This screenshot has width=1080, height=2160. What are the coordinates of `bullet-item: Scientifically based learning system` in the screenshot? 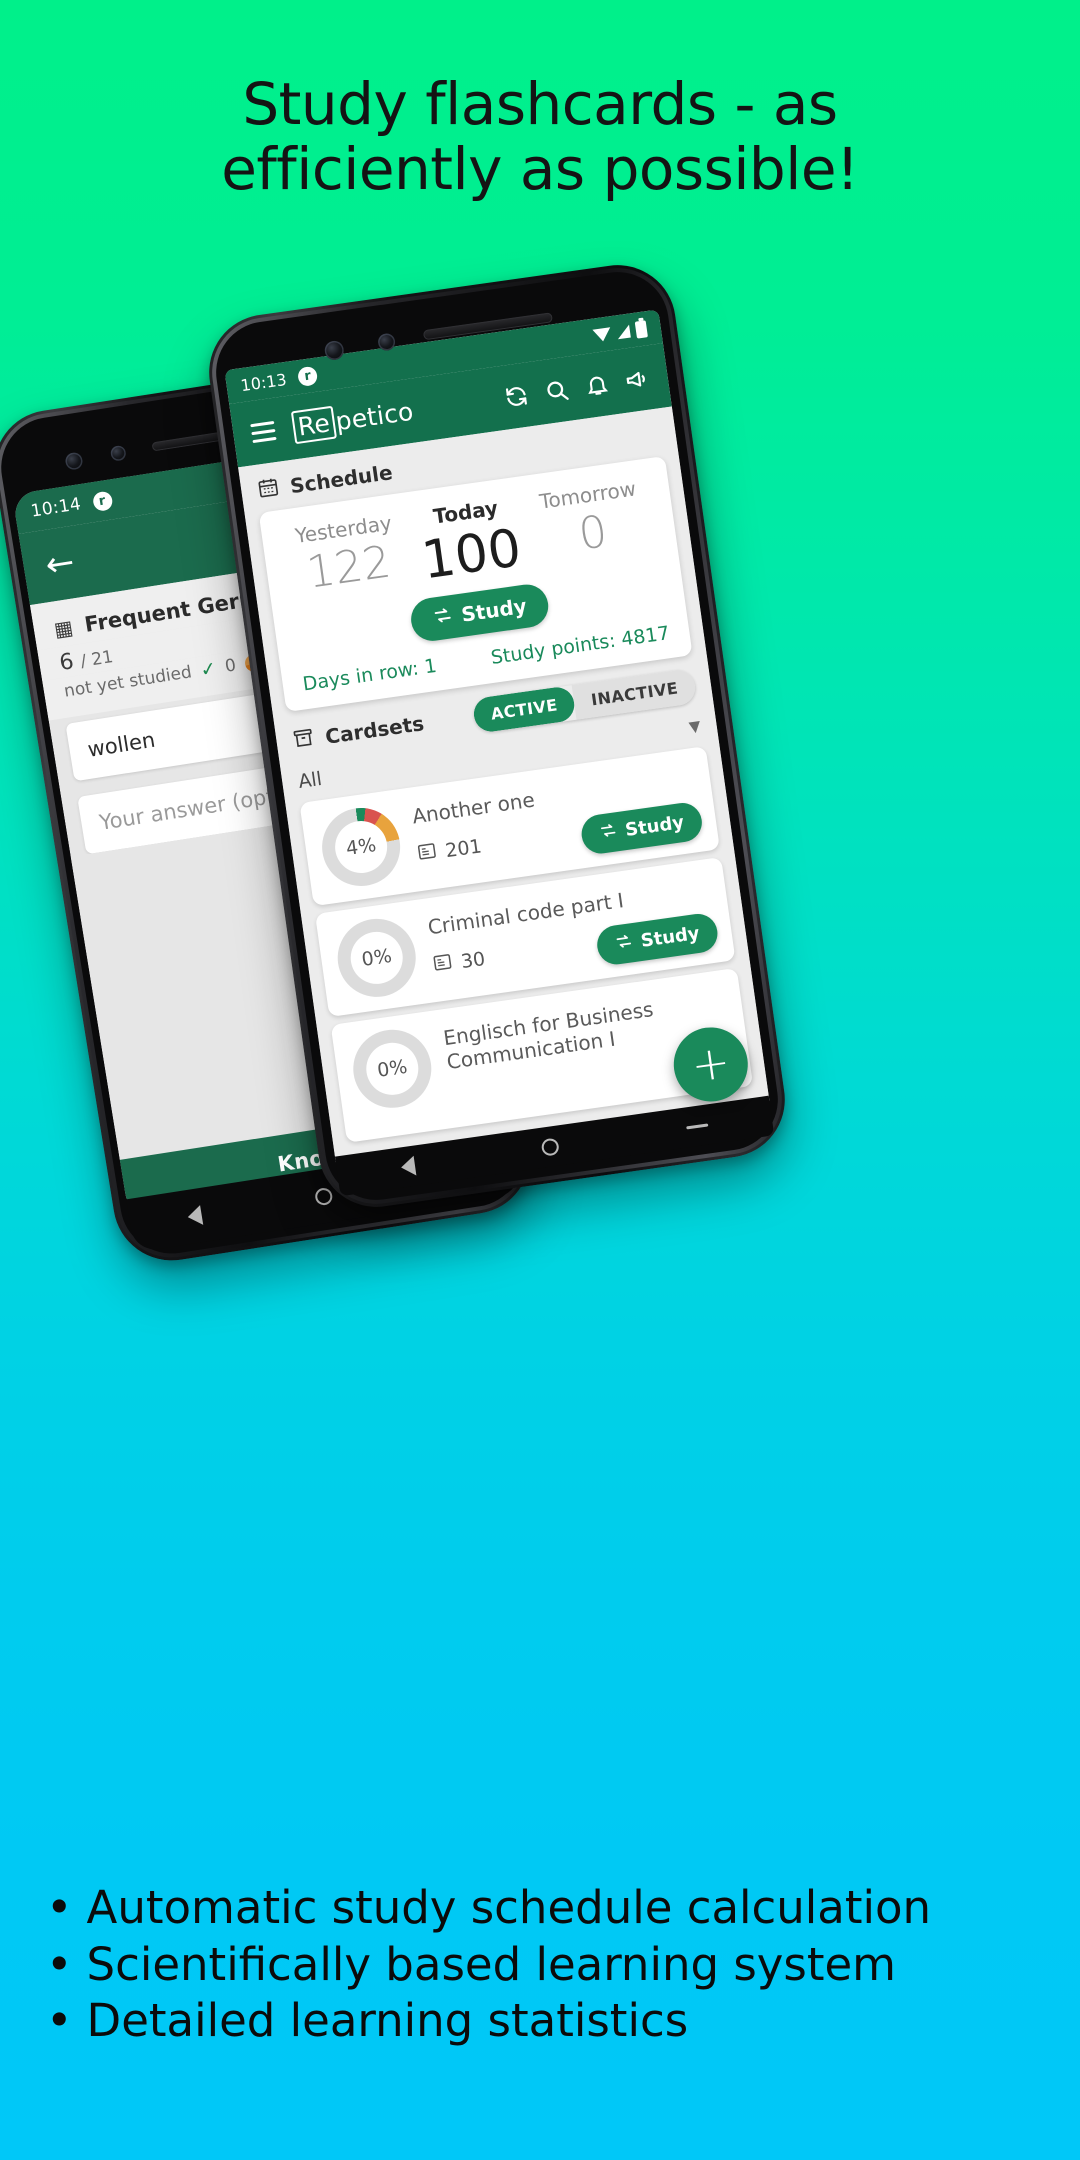 It's located at (546, 1965).